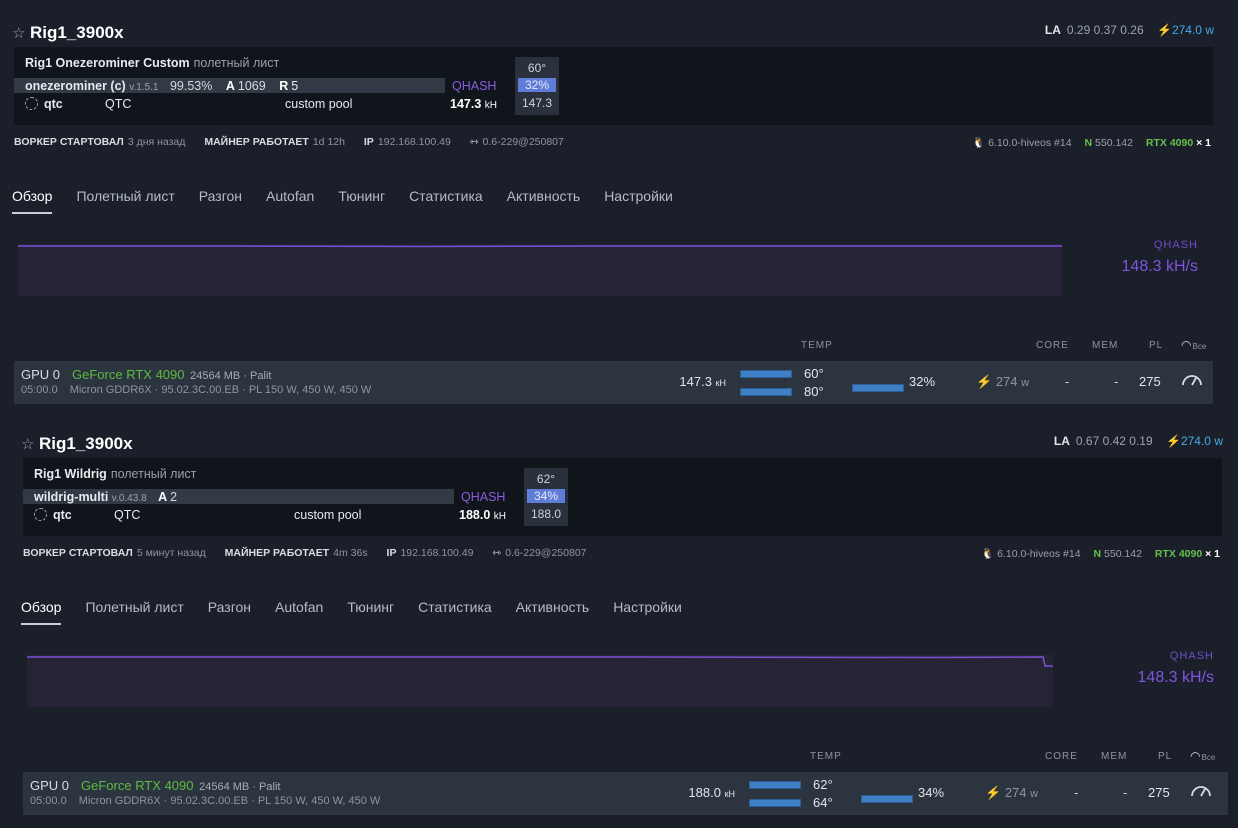 This screenshot has width=1238, height=828. I want to click on gpu-hashrate: 147.3 кH, so click(690, 381).